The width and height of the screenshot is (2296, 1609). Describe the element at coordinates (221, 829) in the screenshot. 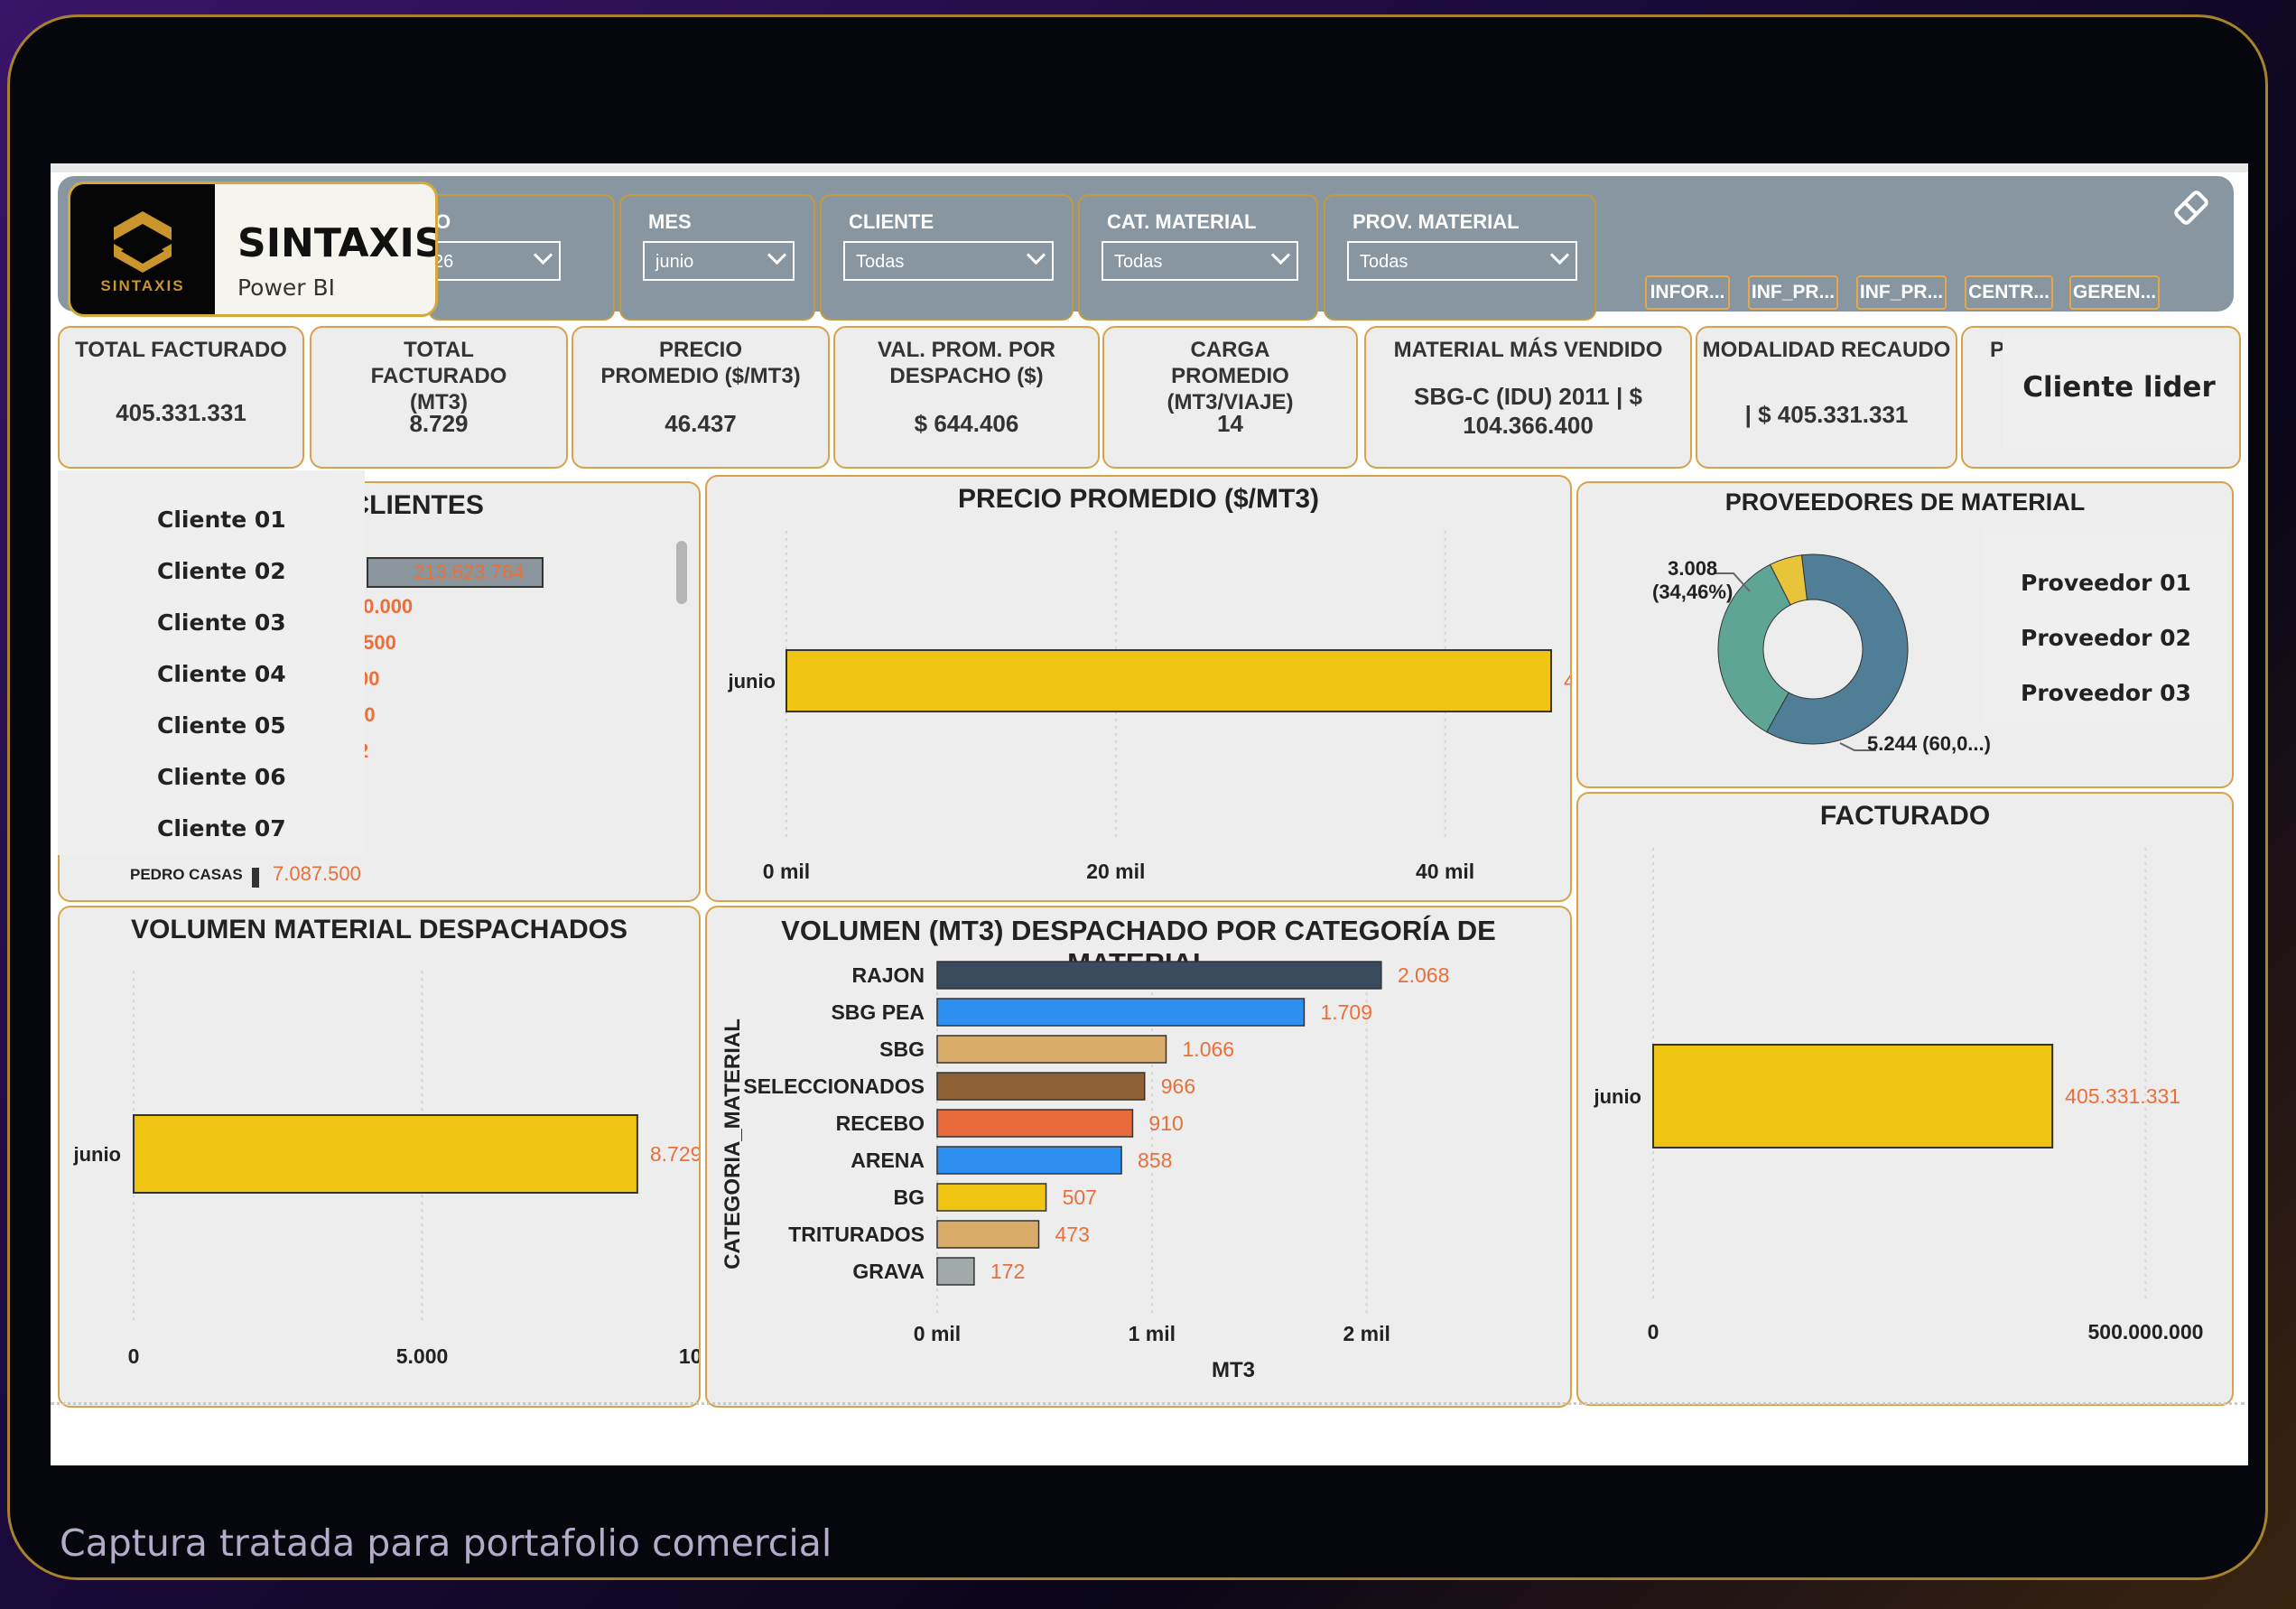

I see `list-item: Cliente 07` at that location.